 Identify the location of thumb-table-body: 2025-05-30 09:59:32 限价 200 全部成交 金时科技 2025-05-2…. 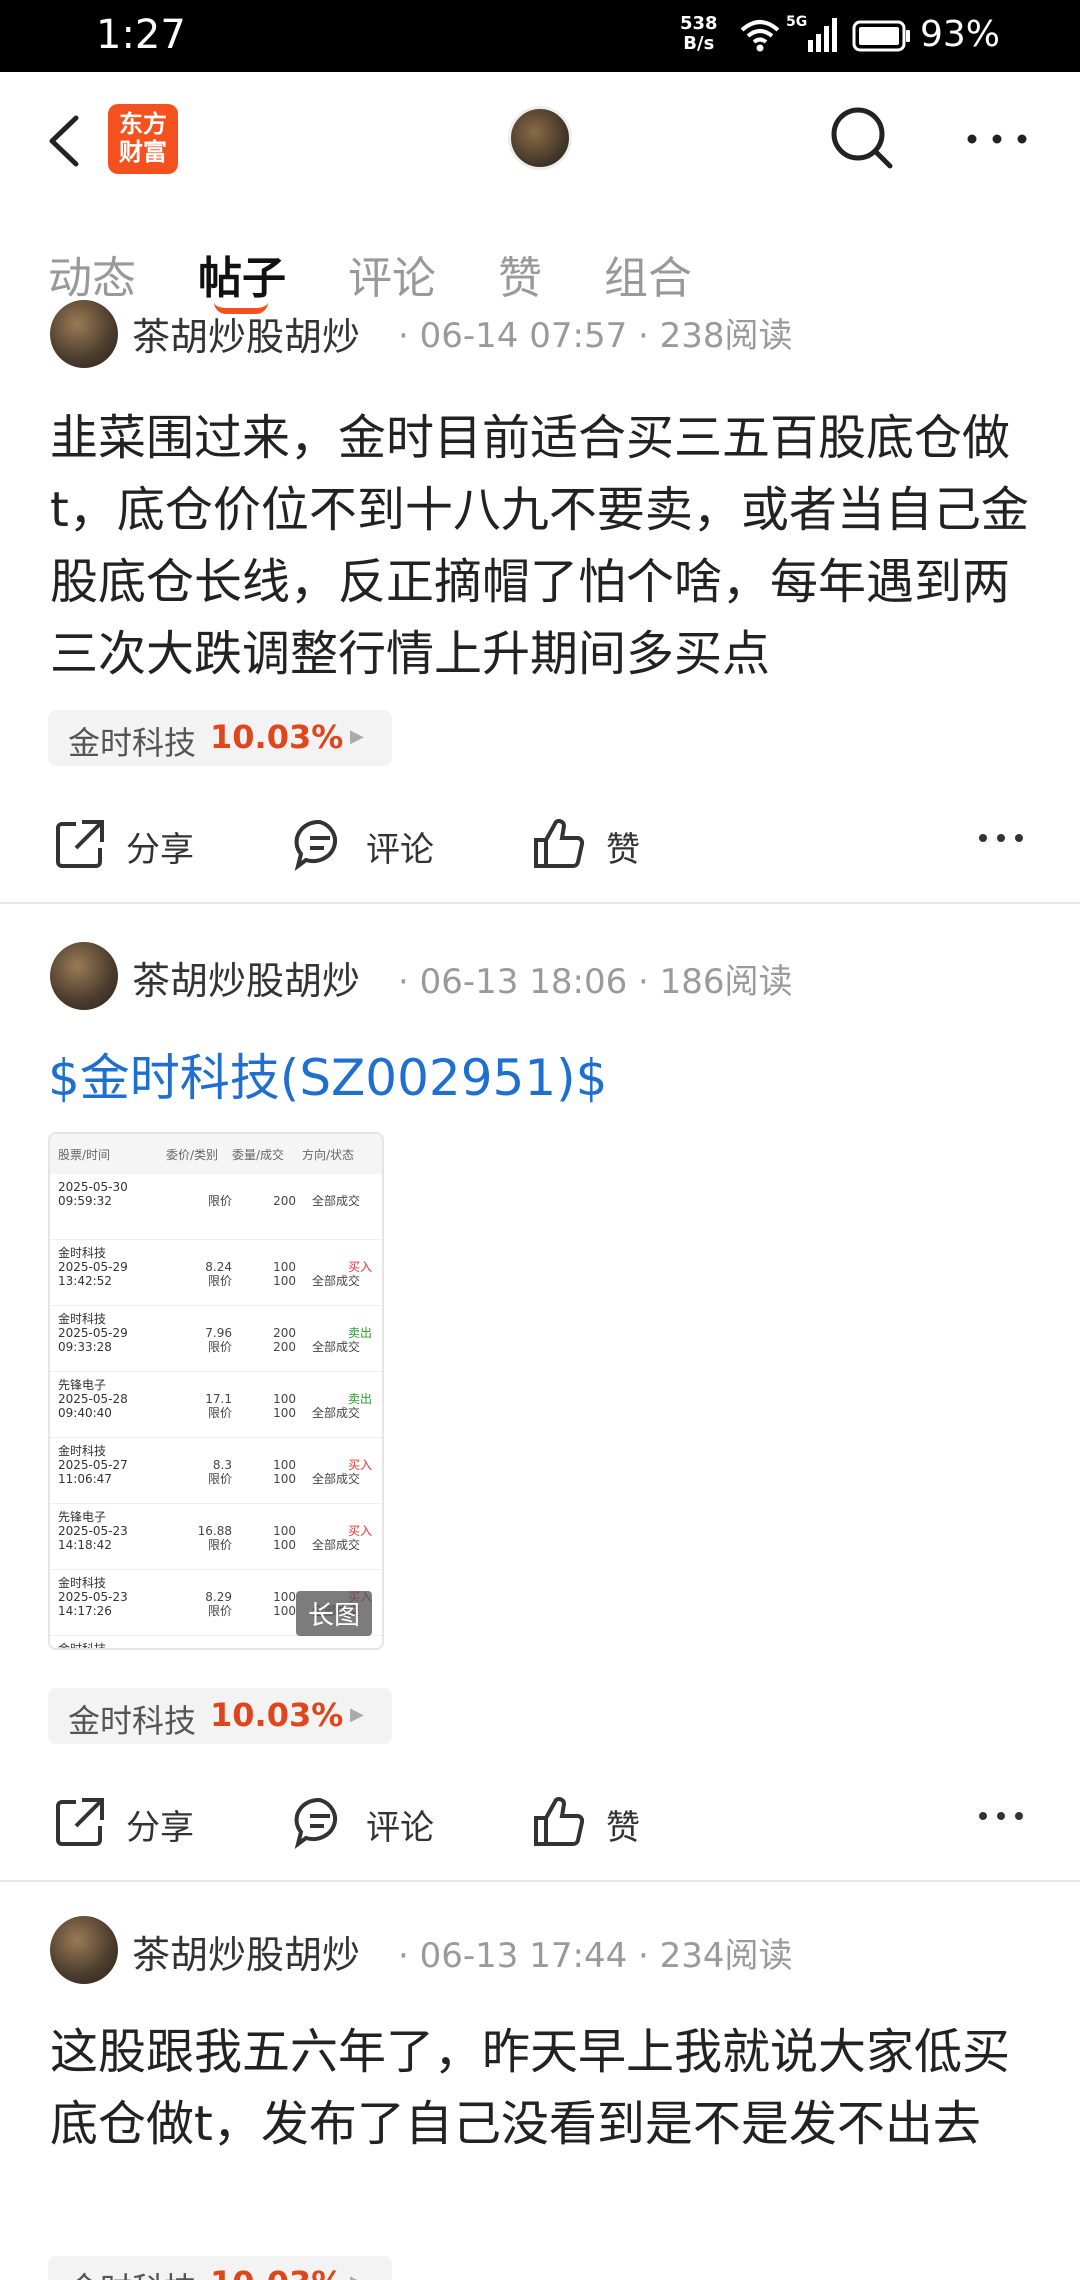
(216, 1412).